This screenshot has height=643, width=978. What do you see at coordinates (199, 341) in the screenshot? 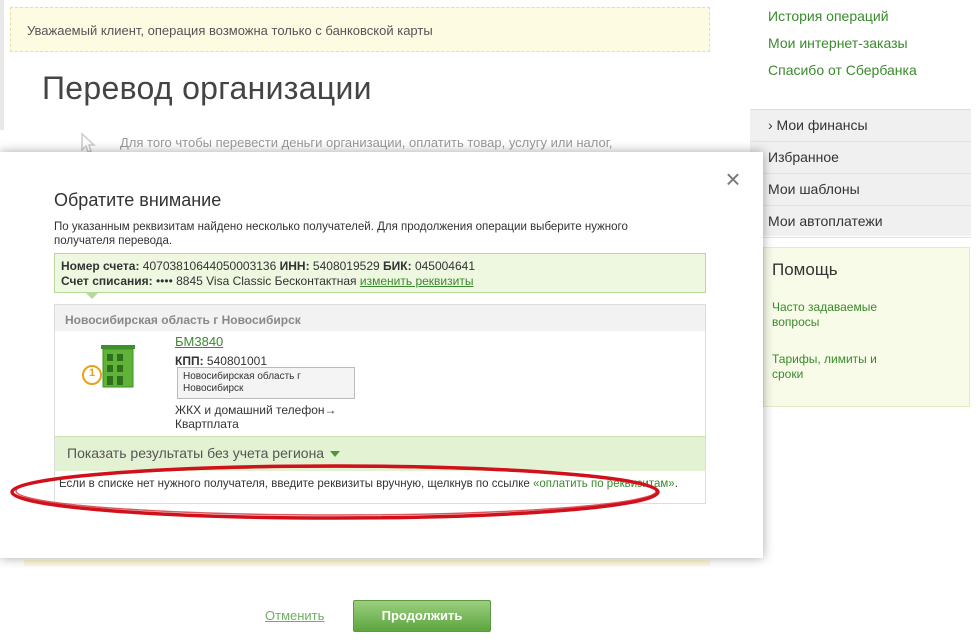
I see `recipient-name-link: БМ3840` at bounding box center [199, 341].